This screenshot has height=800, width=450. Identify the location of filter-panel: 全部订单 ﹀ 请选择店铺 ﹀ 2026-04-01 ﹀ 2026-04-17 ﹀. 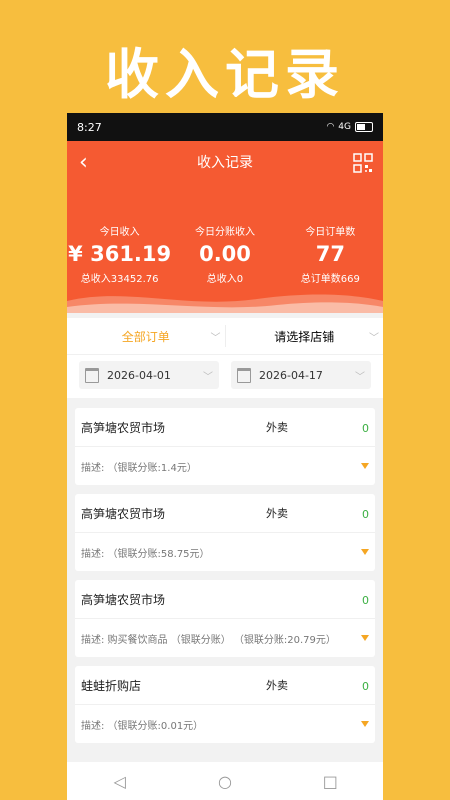
(225, 358).